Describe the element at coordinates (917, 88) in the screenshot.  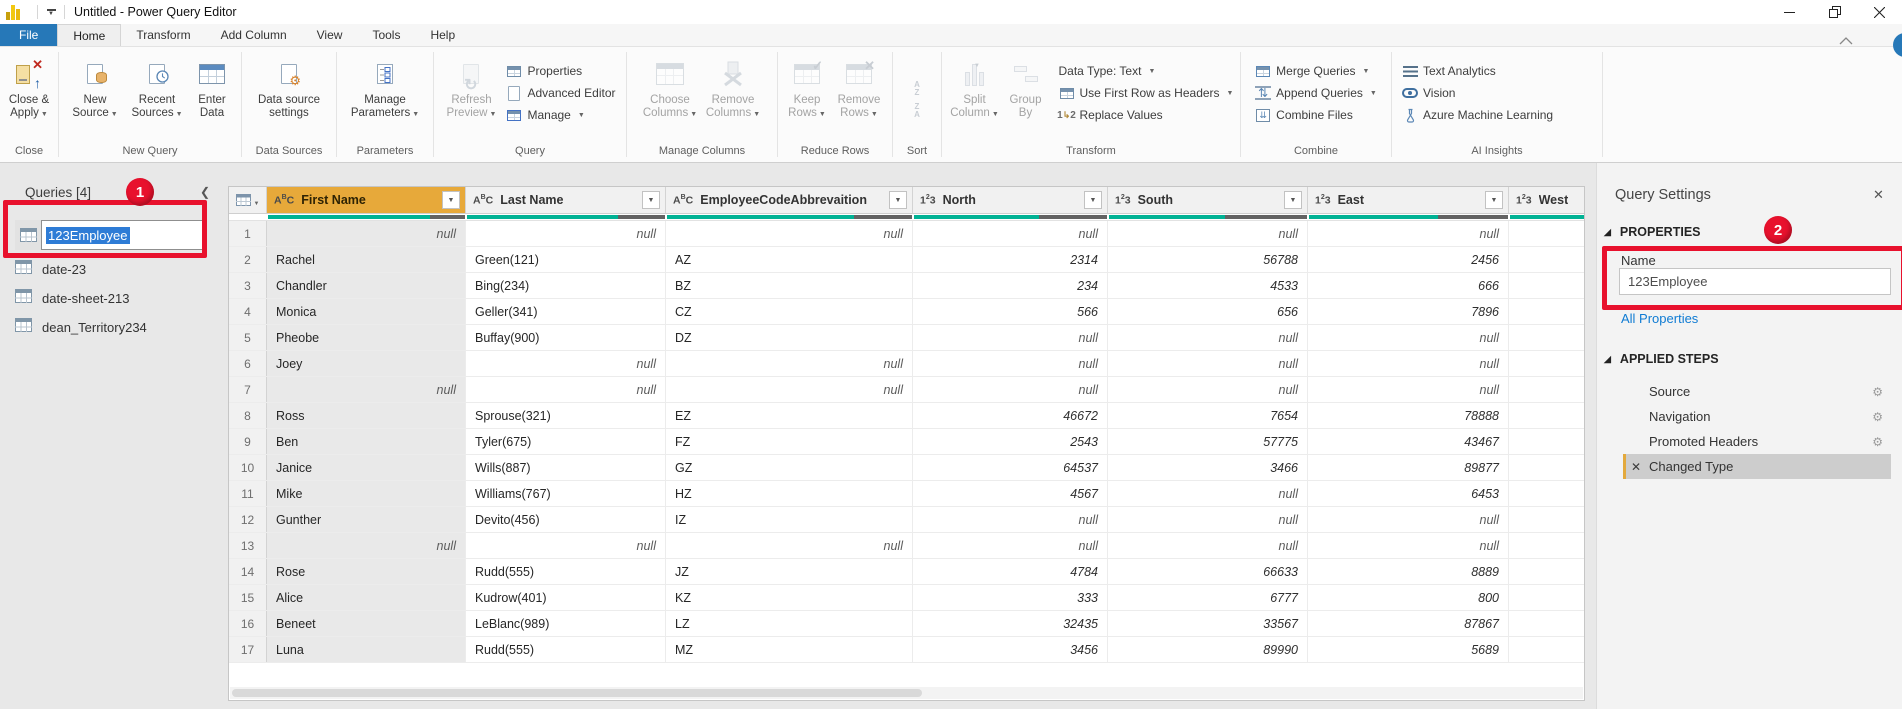
I see `sort-ascending-icon: AZ` at that location.